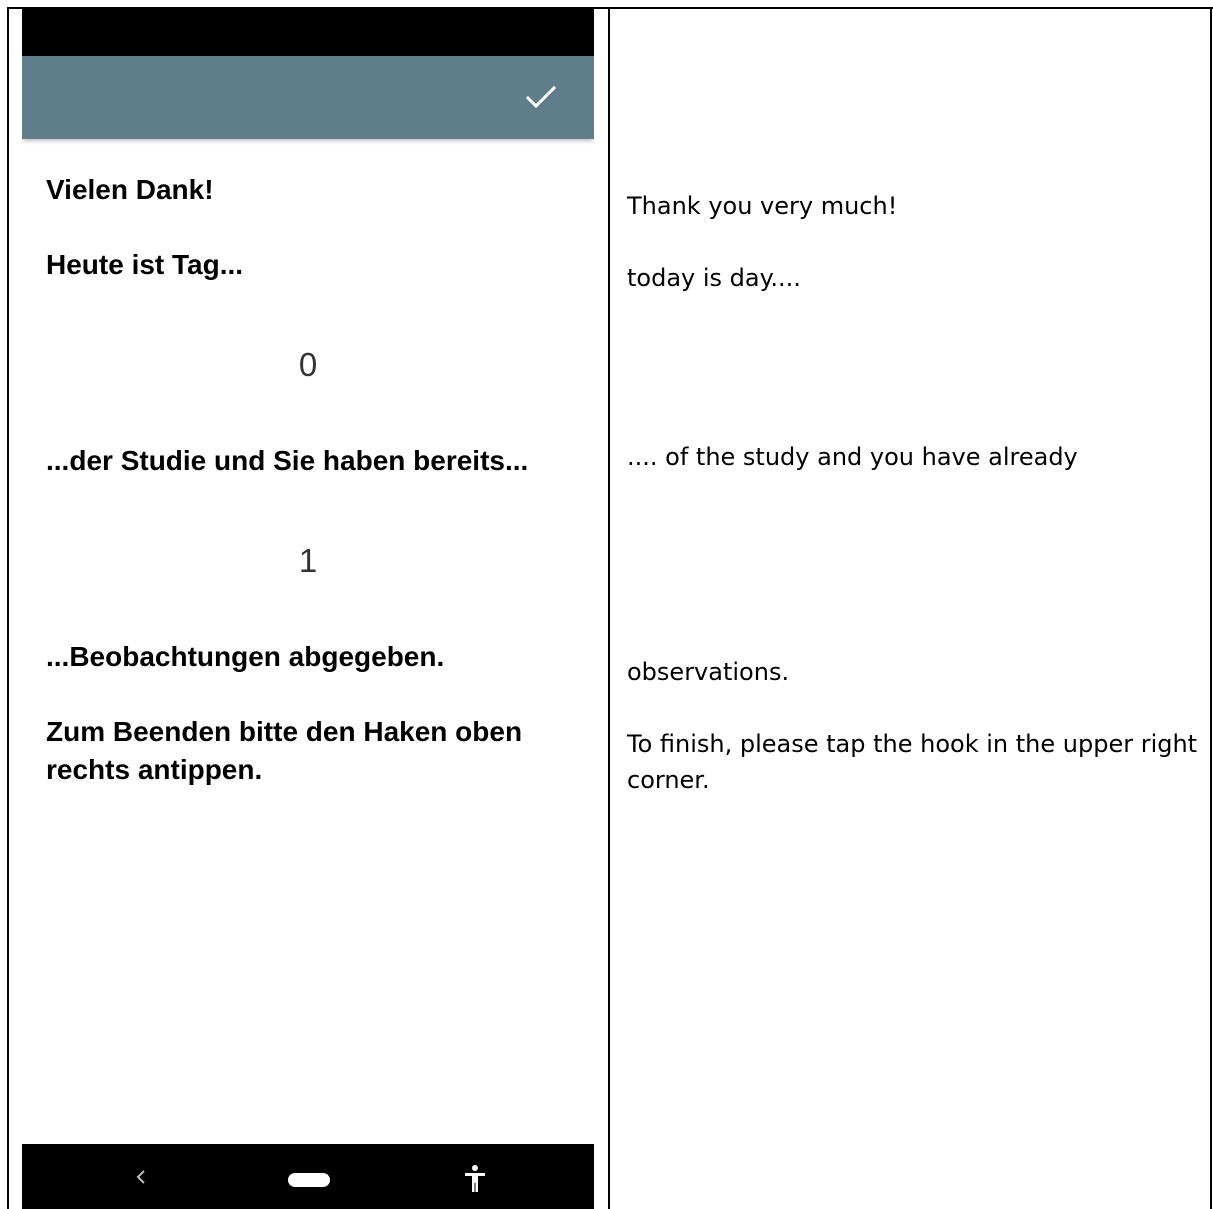 The width and height of the screenshot is (1213, 1209). I want to click on observations-count: 1, so click(308, 560).